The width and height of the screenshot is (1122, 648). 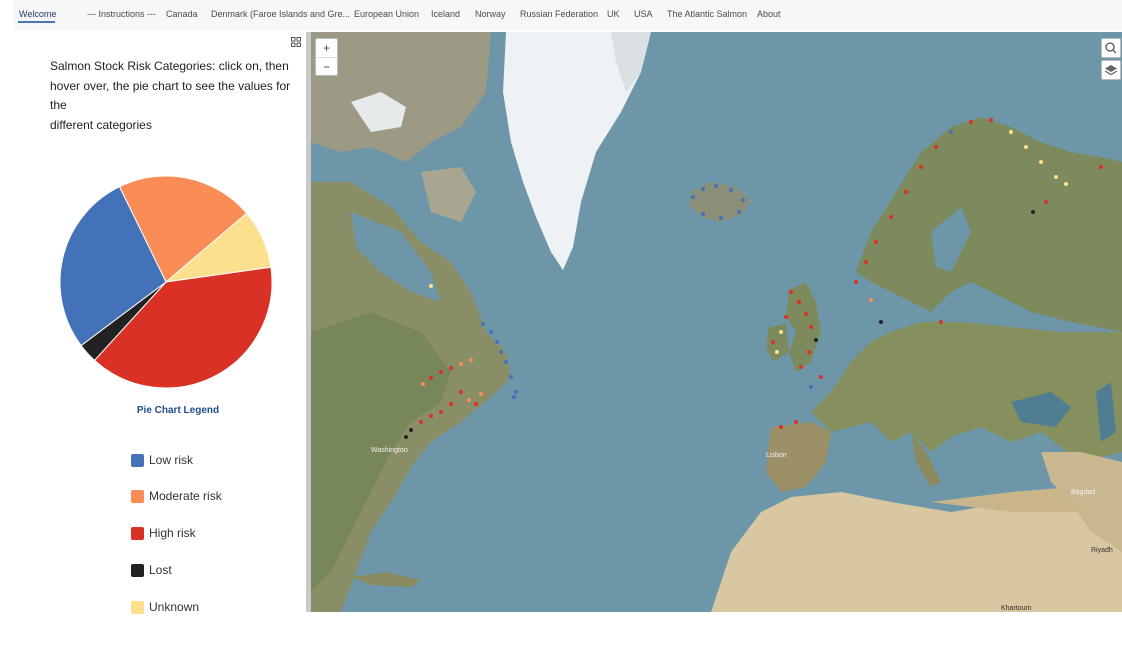 What do you see at coordinates (37, 14) in the screenshot?
I see `nav-tab-welcome: Welcome` at bounding box center [37, 14].